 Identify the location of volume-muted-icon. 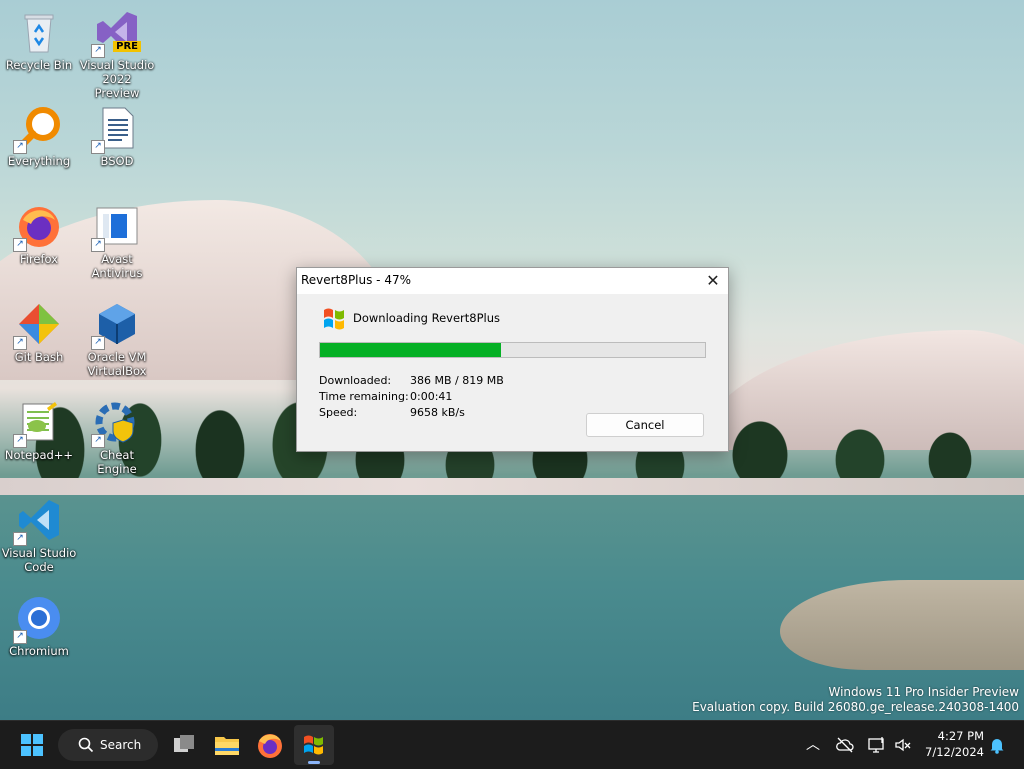
(903, 745).